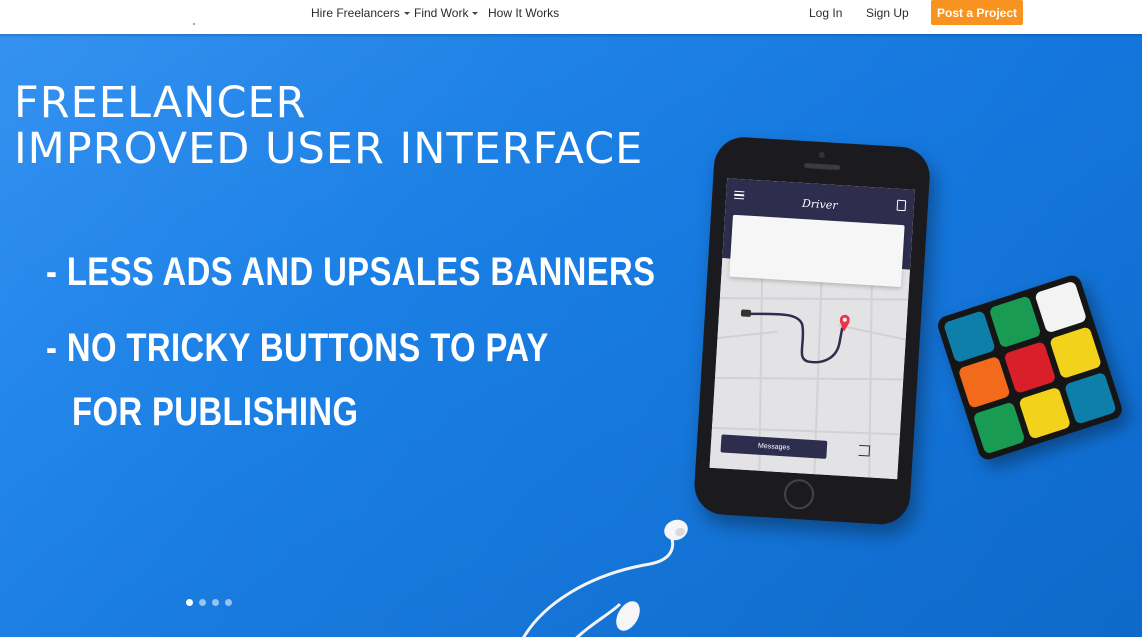 The width and height of the screenshot is (1142, 637). Describe the element at coordinates (901, 205) in the screenshot. I see `document-icon` at that location.